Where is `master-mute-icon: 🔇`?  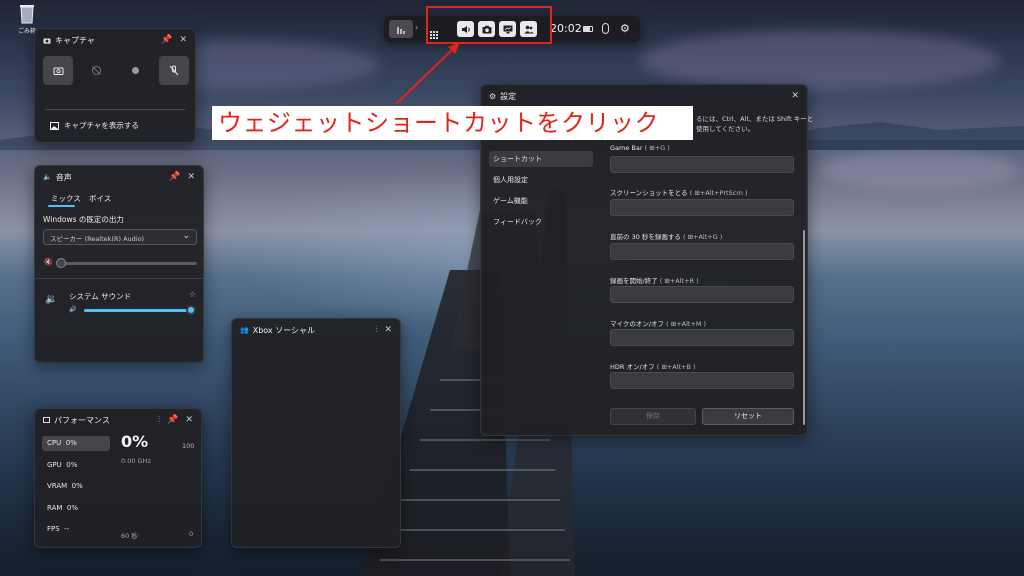 master-mute-icon: 🔇 is located at coordinates (48, 262).